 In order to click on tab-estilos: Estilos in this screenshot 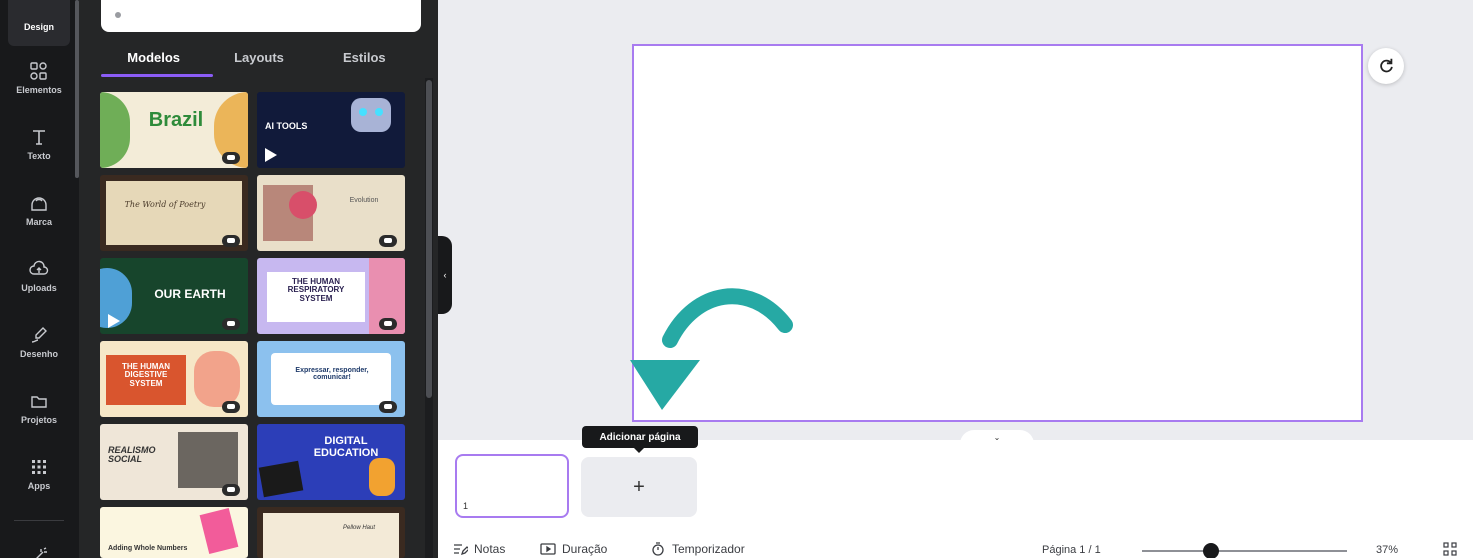, I will do `click(364, 61)`.